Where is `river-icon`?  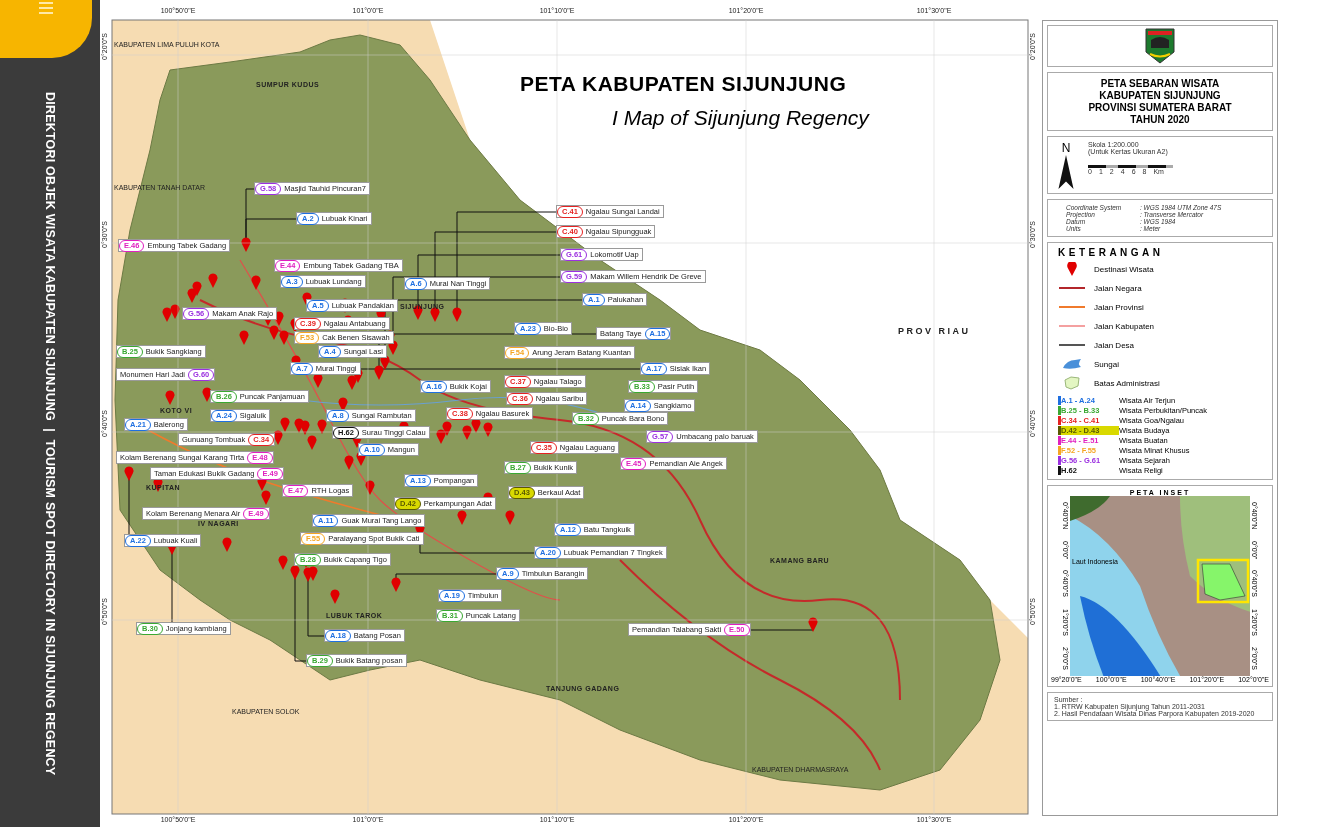 river-icon is located at coordinates (1072, 364).